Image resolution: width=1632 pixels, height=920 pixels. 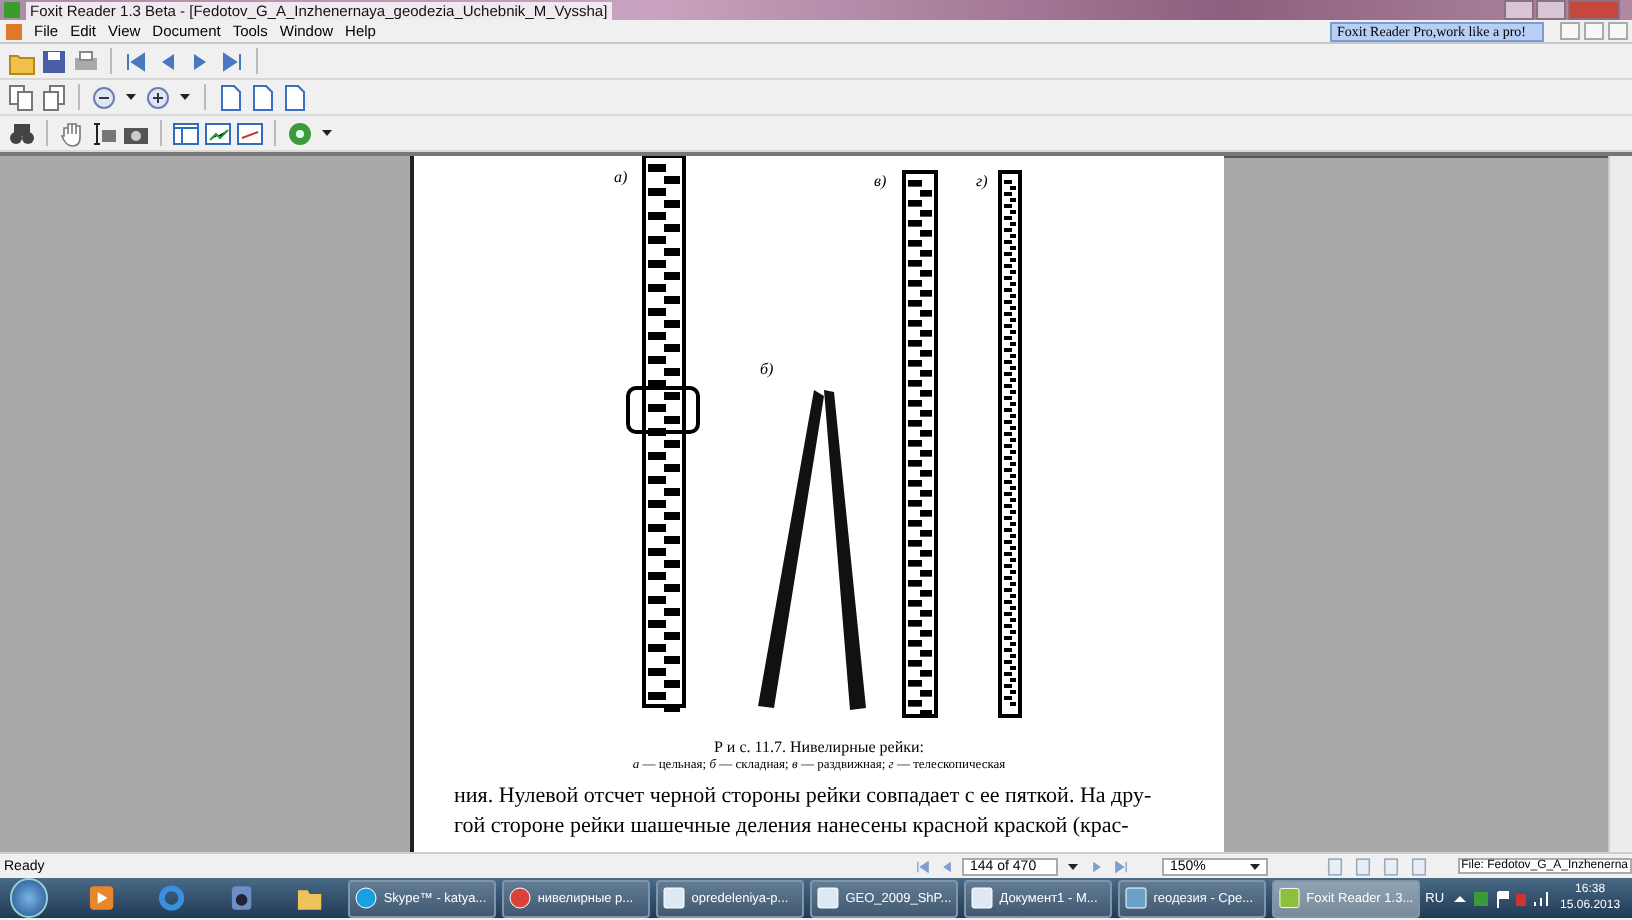 I want to click on window-pen-icon, so click(x=250, y=133).